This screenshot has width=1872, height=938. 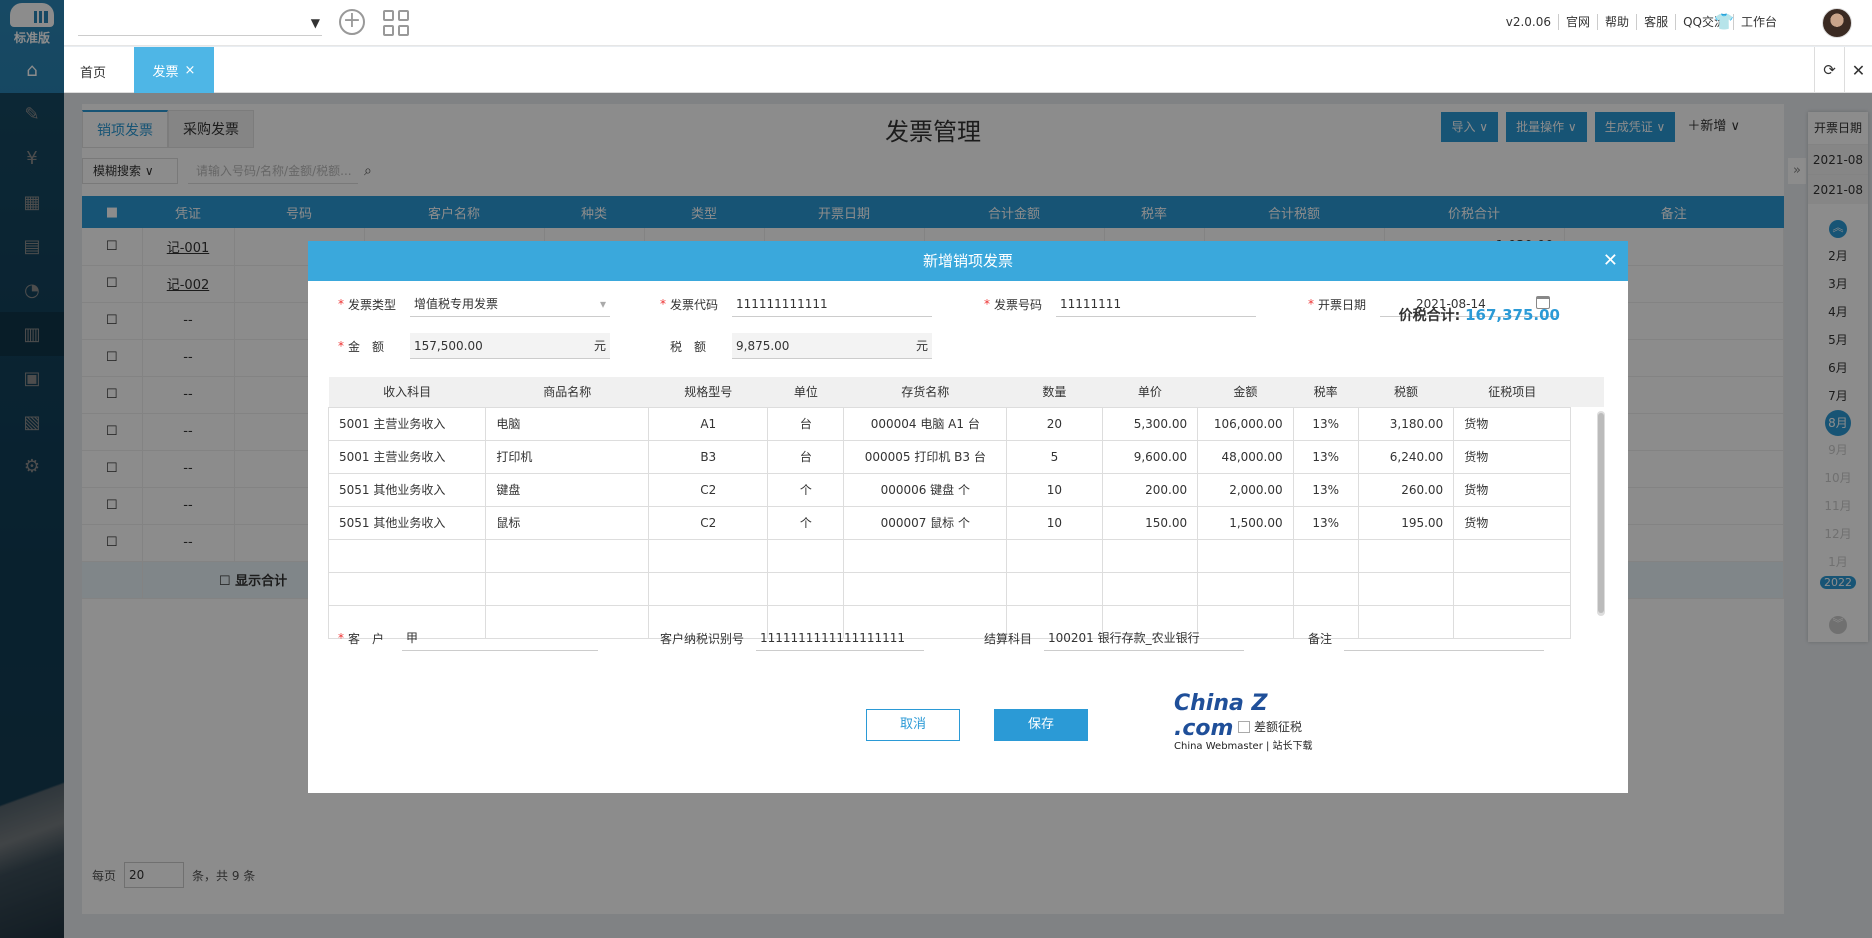 What do you see at coordinates (1270, 726) in the screenshot?
I see `diff-tax-checkbox: 差额征税` at bounding box center [1270, 726].